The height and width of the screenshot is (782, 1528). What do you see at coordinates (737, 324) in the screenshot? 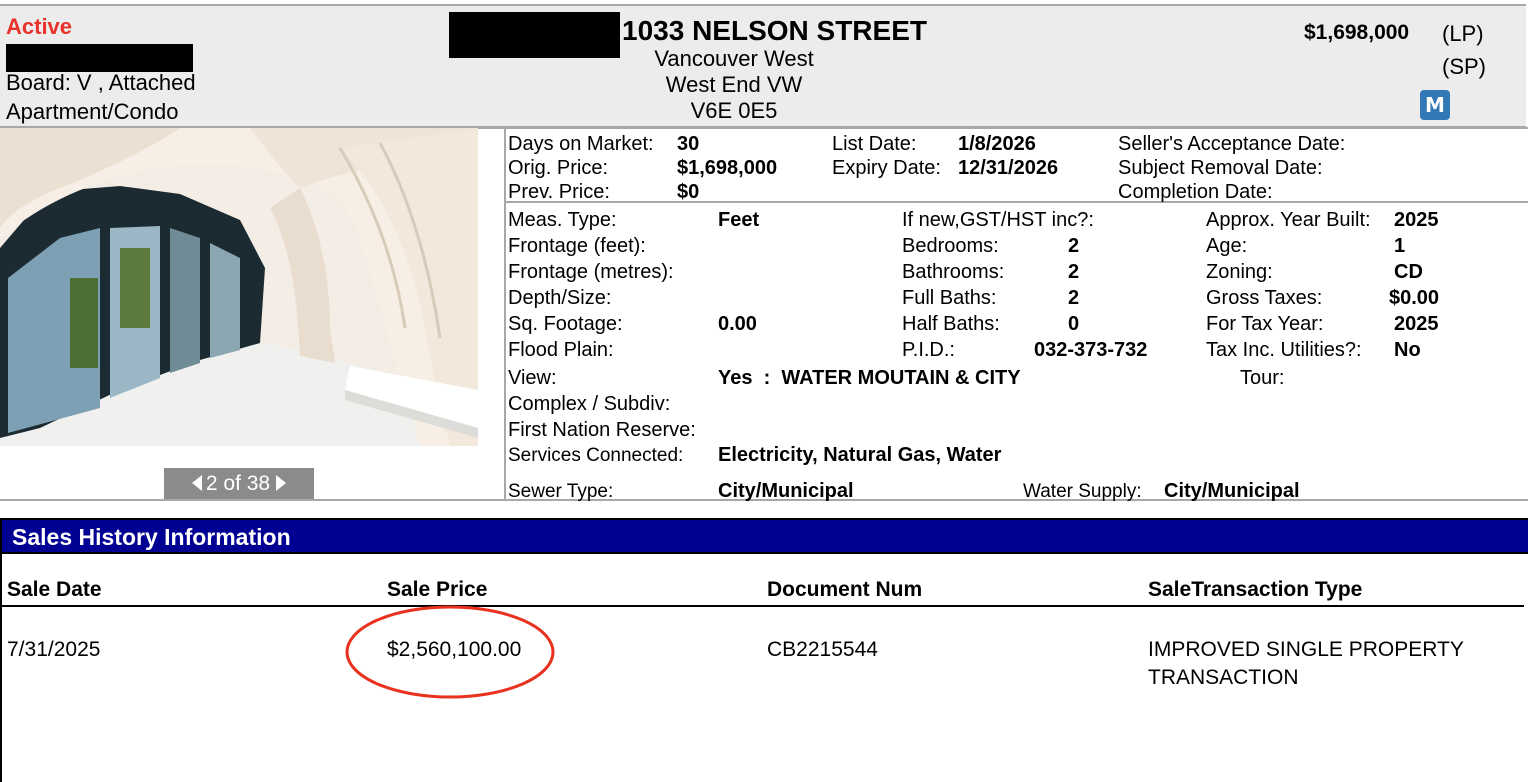
I see `sq-footage-value: 0.00` at bounding box center [737, 324].